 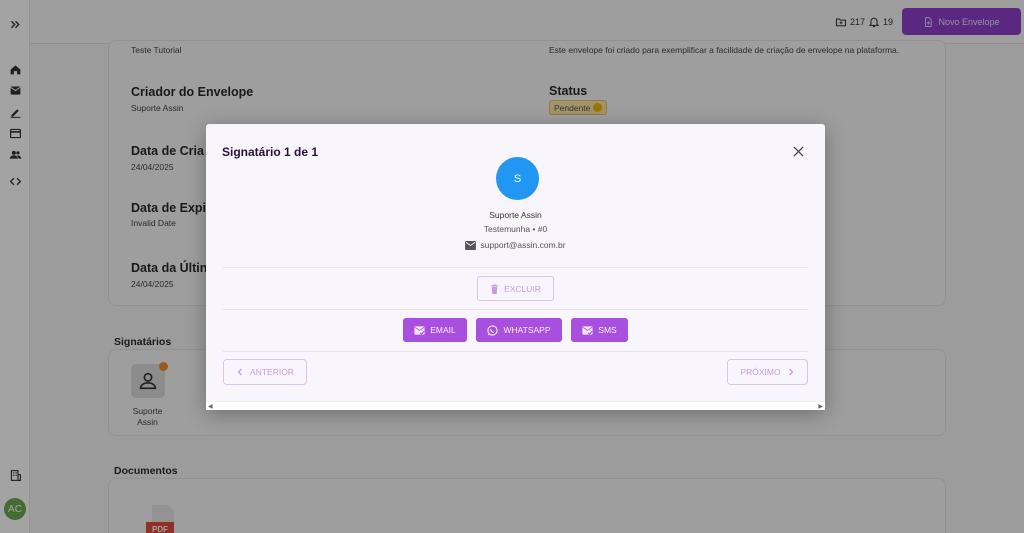 I want to click on close-button, so click(x=798, y=151).